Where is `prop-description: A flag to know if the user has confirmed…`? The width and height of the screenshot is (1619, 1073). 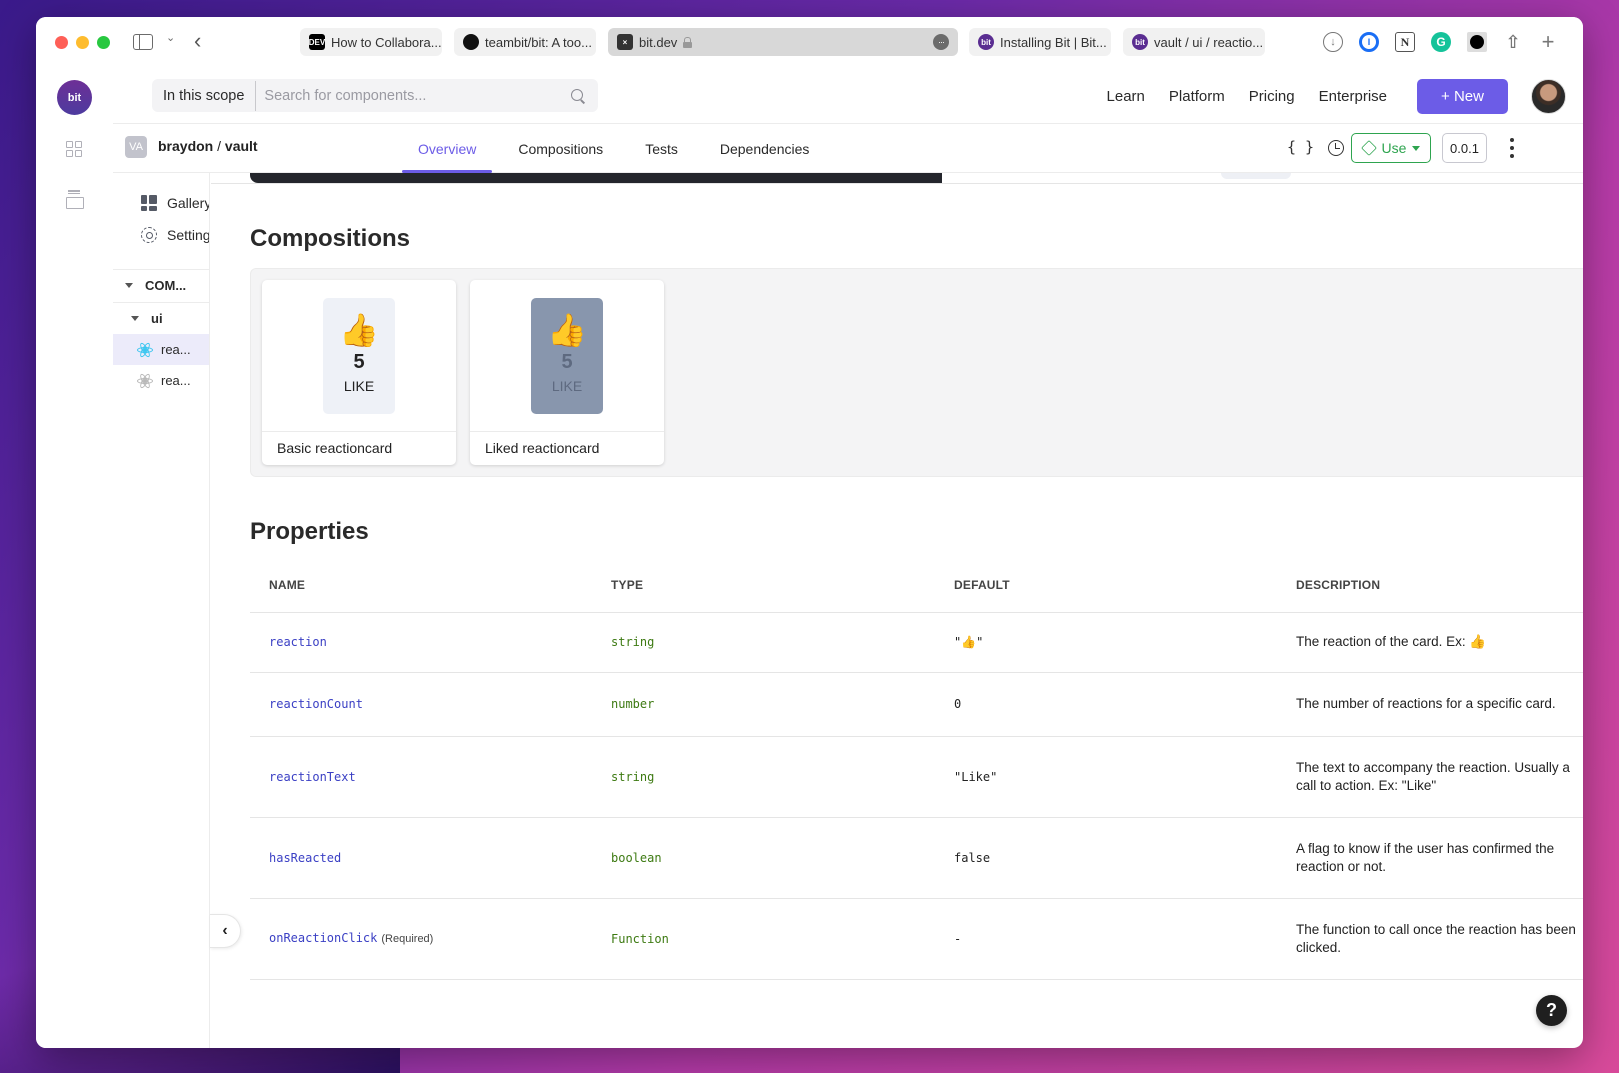 prop-description: A flag to know if the user has confirmed… is located at coordinates (1425, 857).